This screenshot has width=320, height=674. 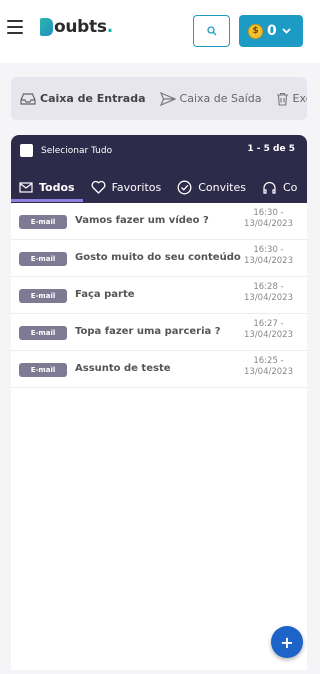 I want to click on message-subject: Topa fazer uma parceria ?, so click(x=148, y=331).